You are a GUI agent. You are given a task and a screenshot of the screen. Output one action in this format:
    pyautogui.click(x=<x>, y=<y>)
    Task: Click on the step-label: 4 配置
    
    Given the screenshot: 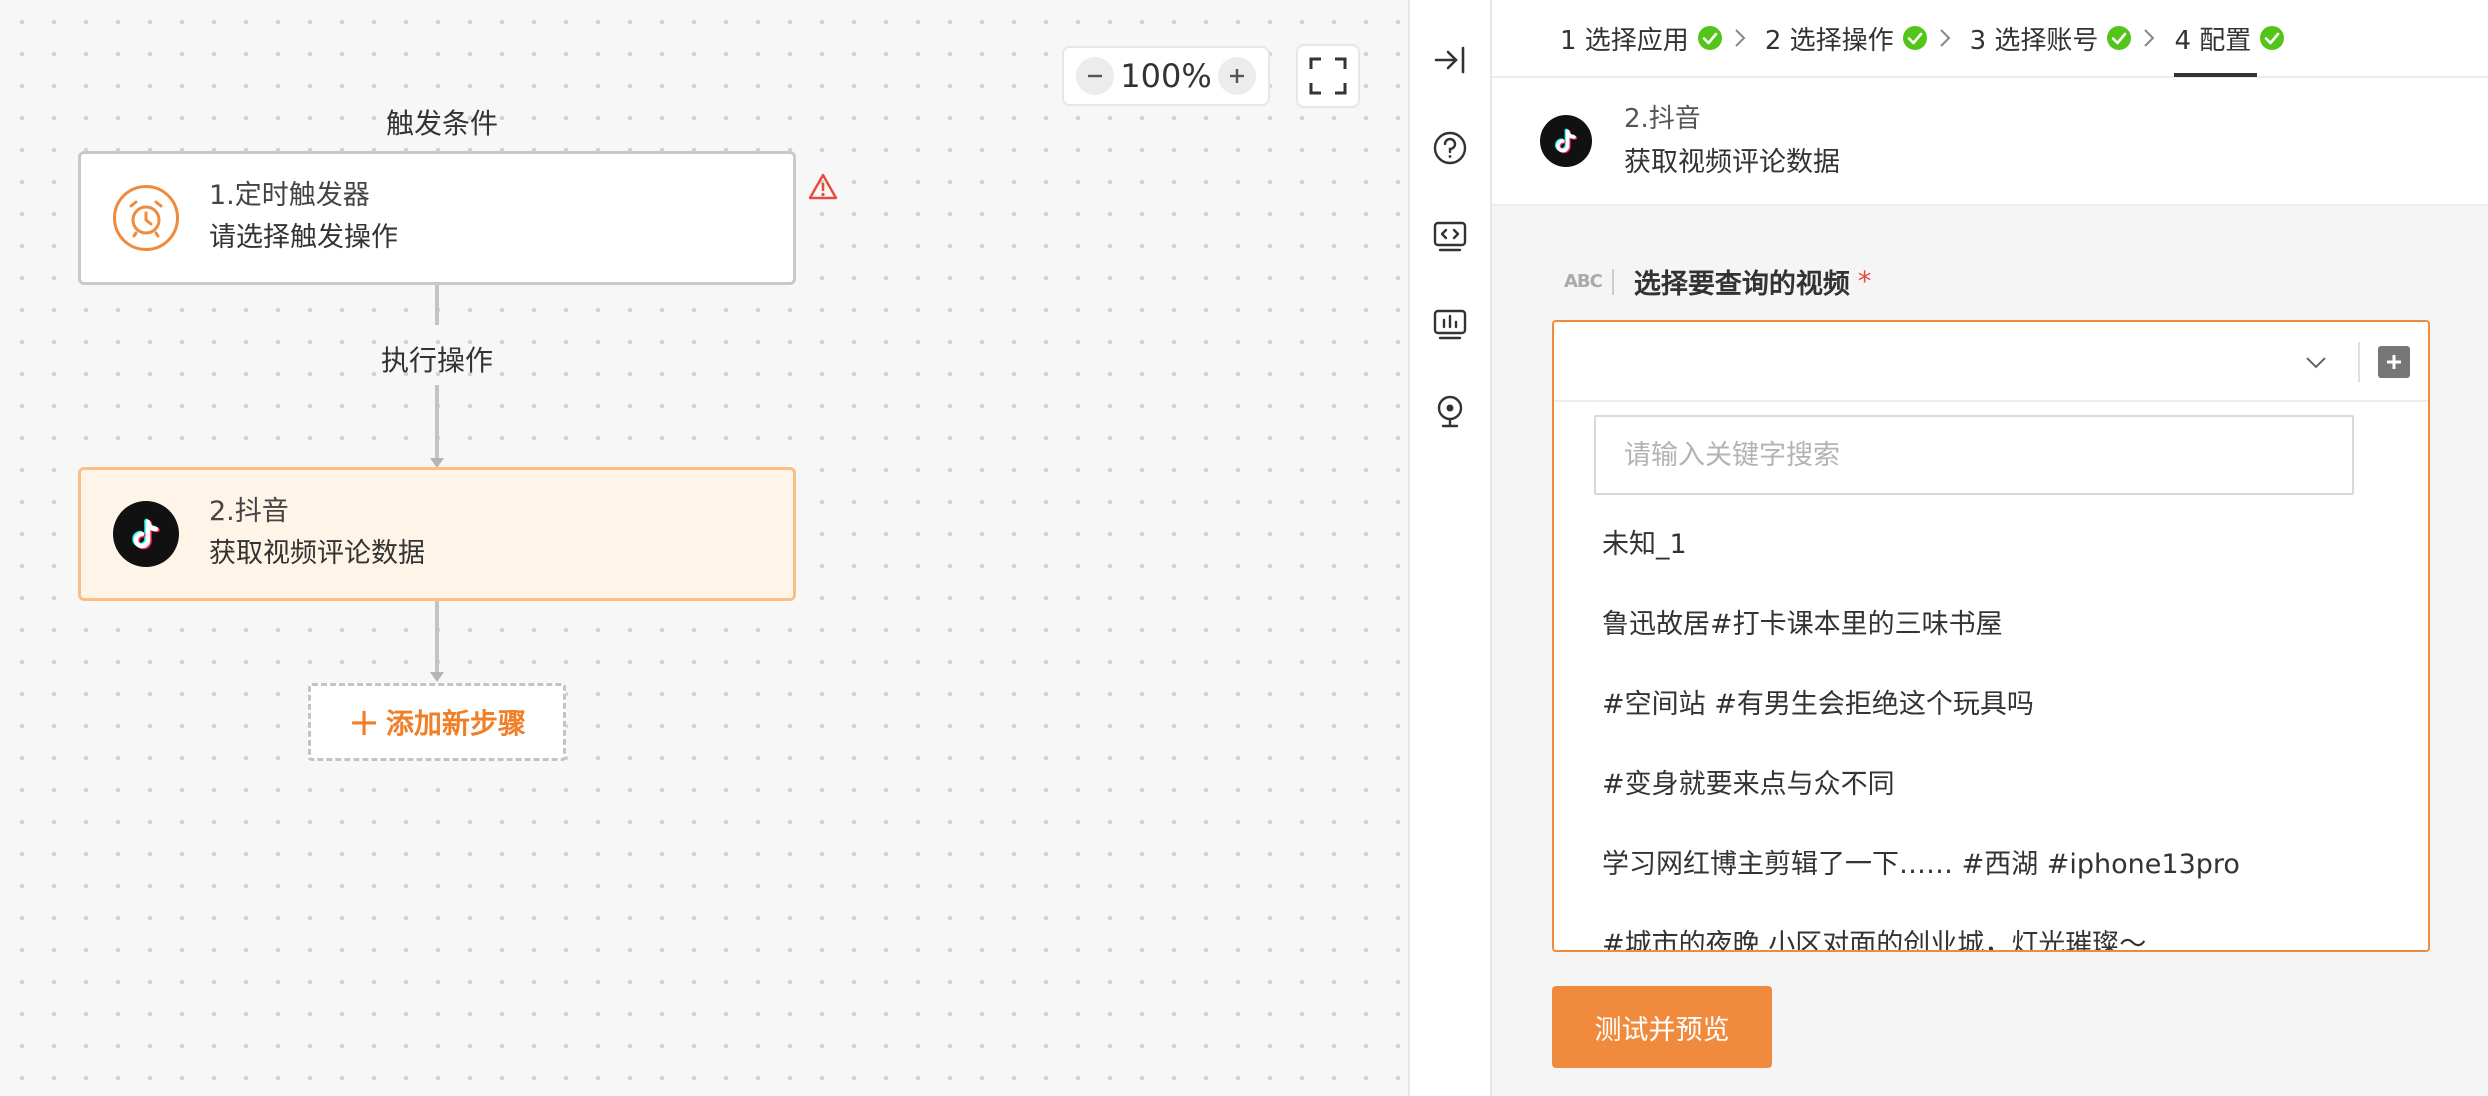 What is the action you would take?
    pyautogui.click(x=2213, y=40)
    